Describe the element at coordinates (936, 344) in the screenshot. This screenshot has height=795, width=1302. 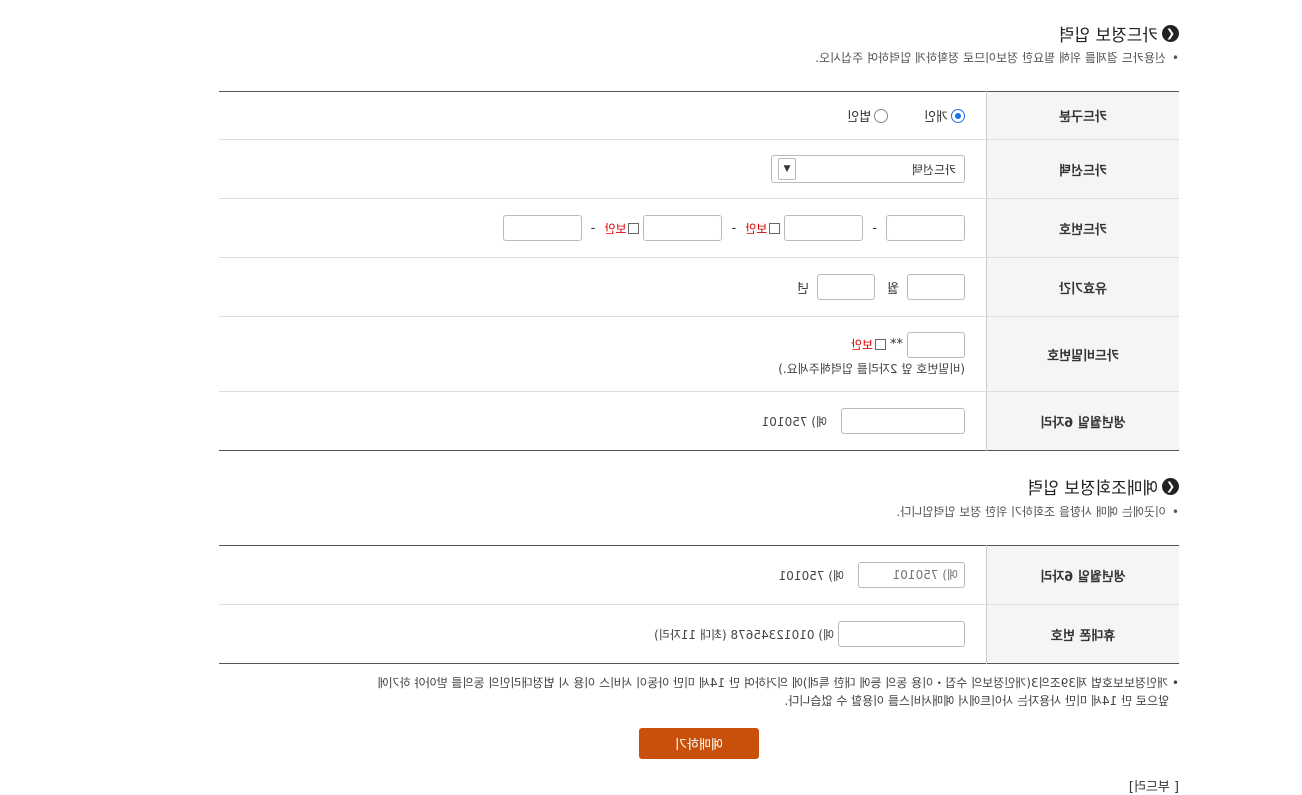
I see `card-password-input` at that location.